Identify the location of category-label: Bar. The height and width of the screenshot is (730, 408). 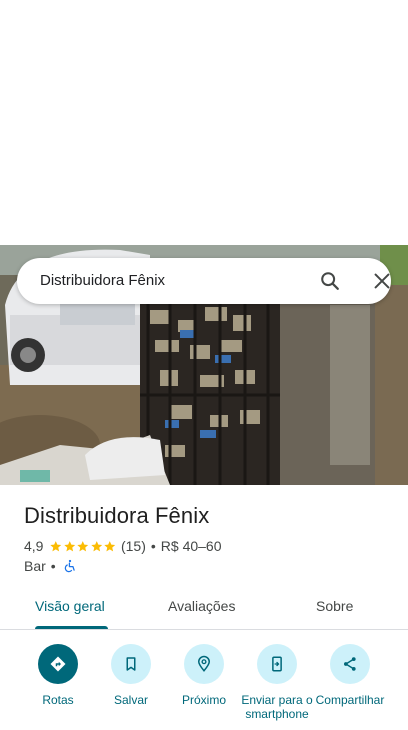
(35, 566).